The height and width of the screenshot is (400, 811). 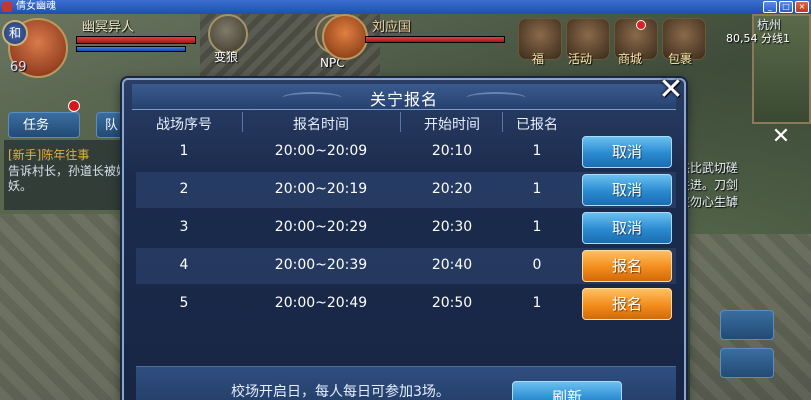 I want to click on minimize-button: _, so click(x=770, y=7).